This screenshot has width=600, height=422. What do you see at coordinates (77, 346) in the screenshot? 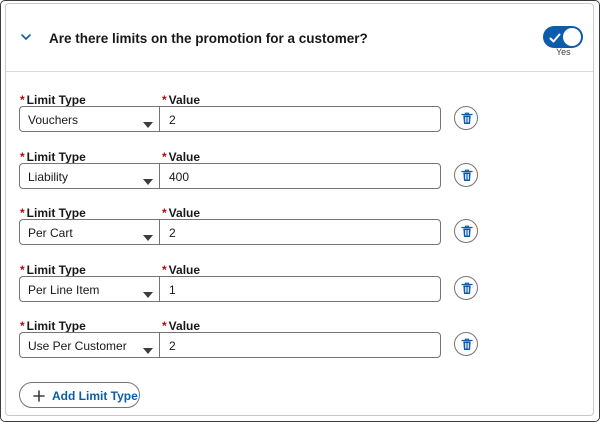
I see `limit-type-value: Use Per Customer` at bounding box center [77, 346].